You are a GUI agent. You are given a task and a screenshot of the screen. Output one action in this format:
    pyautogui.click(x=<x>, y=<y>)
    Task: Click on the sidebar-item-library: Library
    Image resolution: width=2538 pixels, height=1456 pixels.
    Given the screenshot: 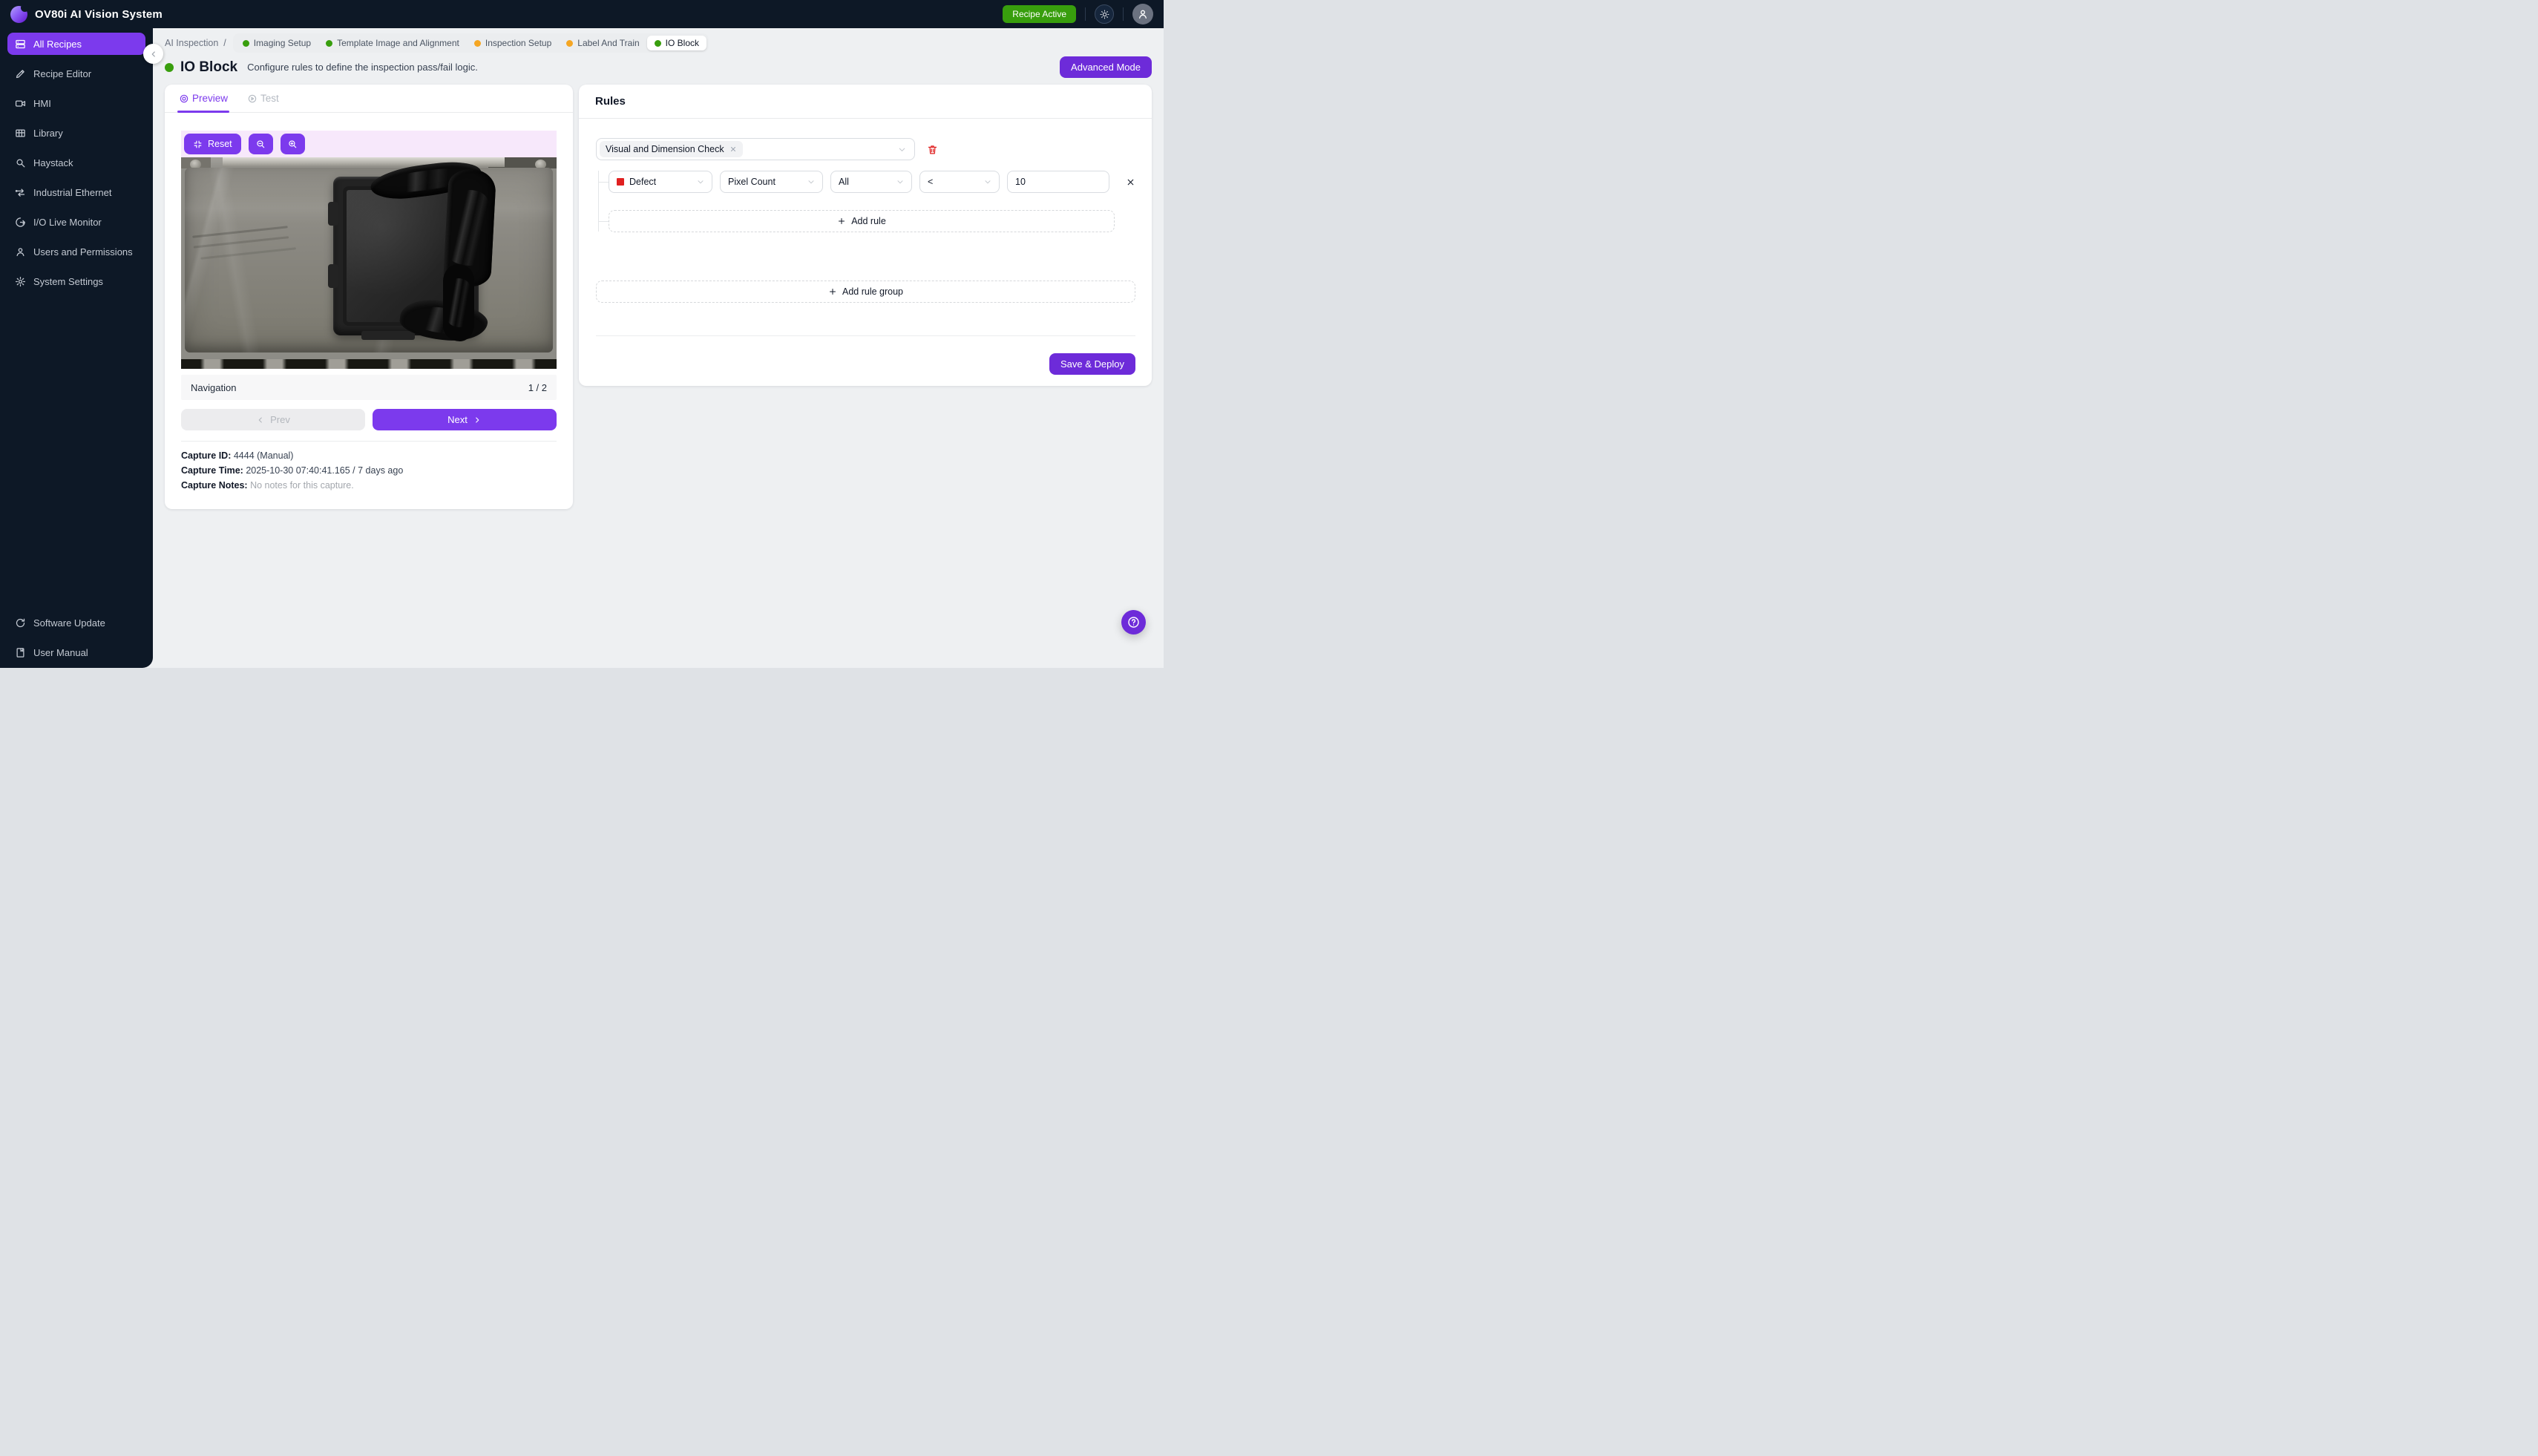 What is the action you would take?
    pyautogui.click(x=76, y=133)
    